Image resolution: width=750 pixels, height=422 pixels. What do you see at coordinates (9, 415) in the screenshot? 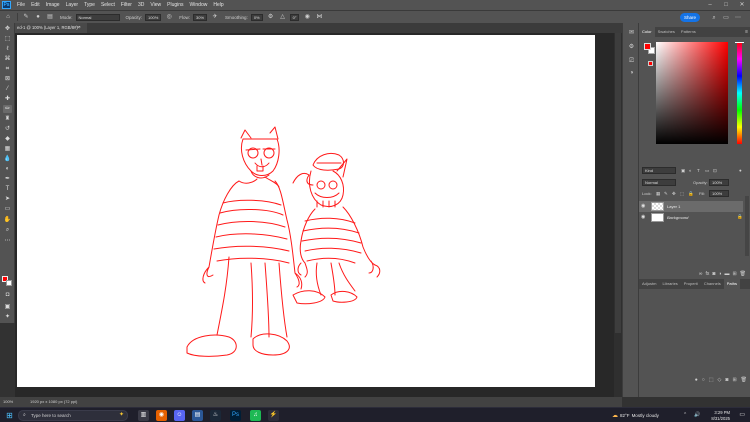
I see `windows-start-icon: ⊞` at bounding box center [9, 415].